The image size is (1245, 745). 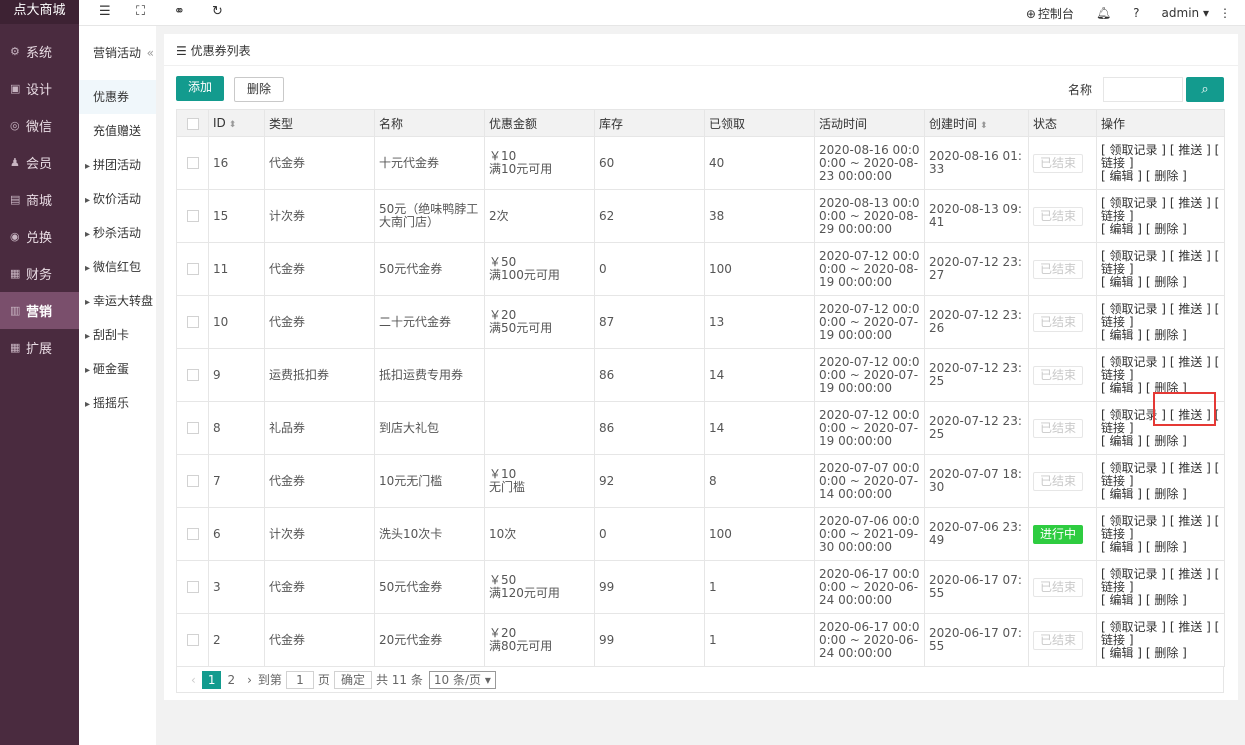 I want to click on search-input, so click(x=1143, y=89).